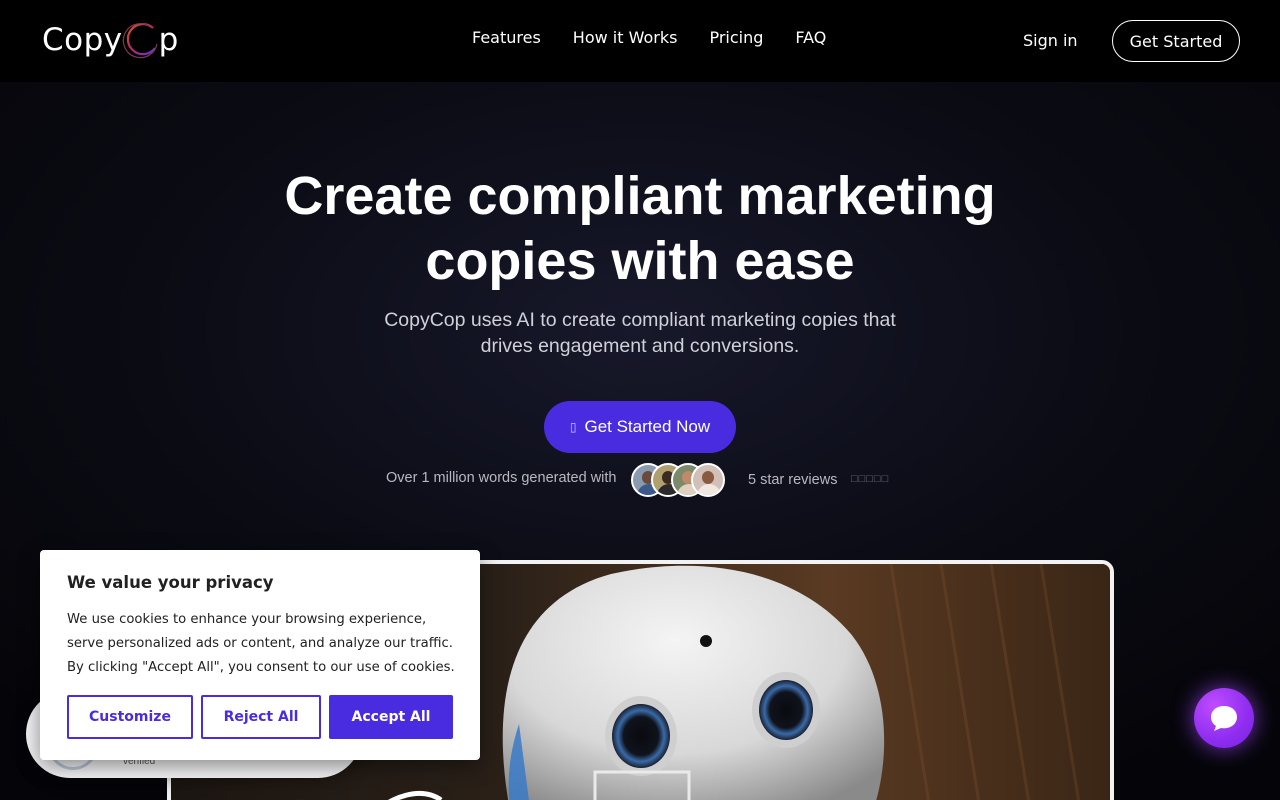 The image size is (1280, 800). Describe the element at coordinates (736, 37) in the screenshot. I see `nav-pricing: Pricing` at that location.